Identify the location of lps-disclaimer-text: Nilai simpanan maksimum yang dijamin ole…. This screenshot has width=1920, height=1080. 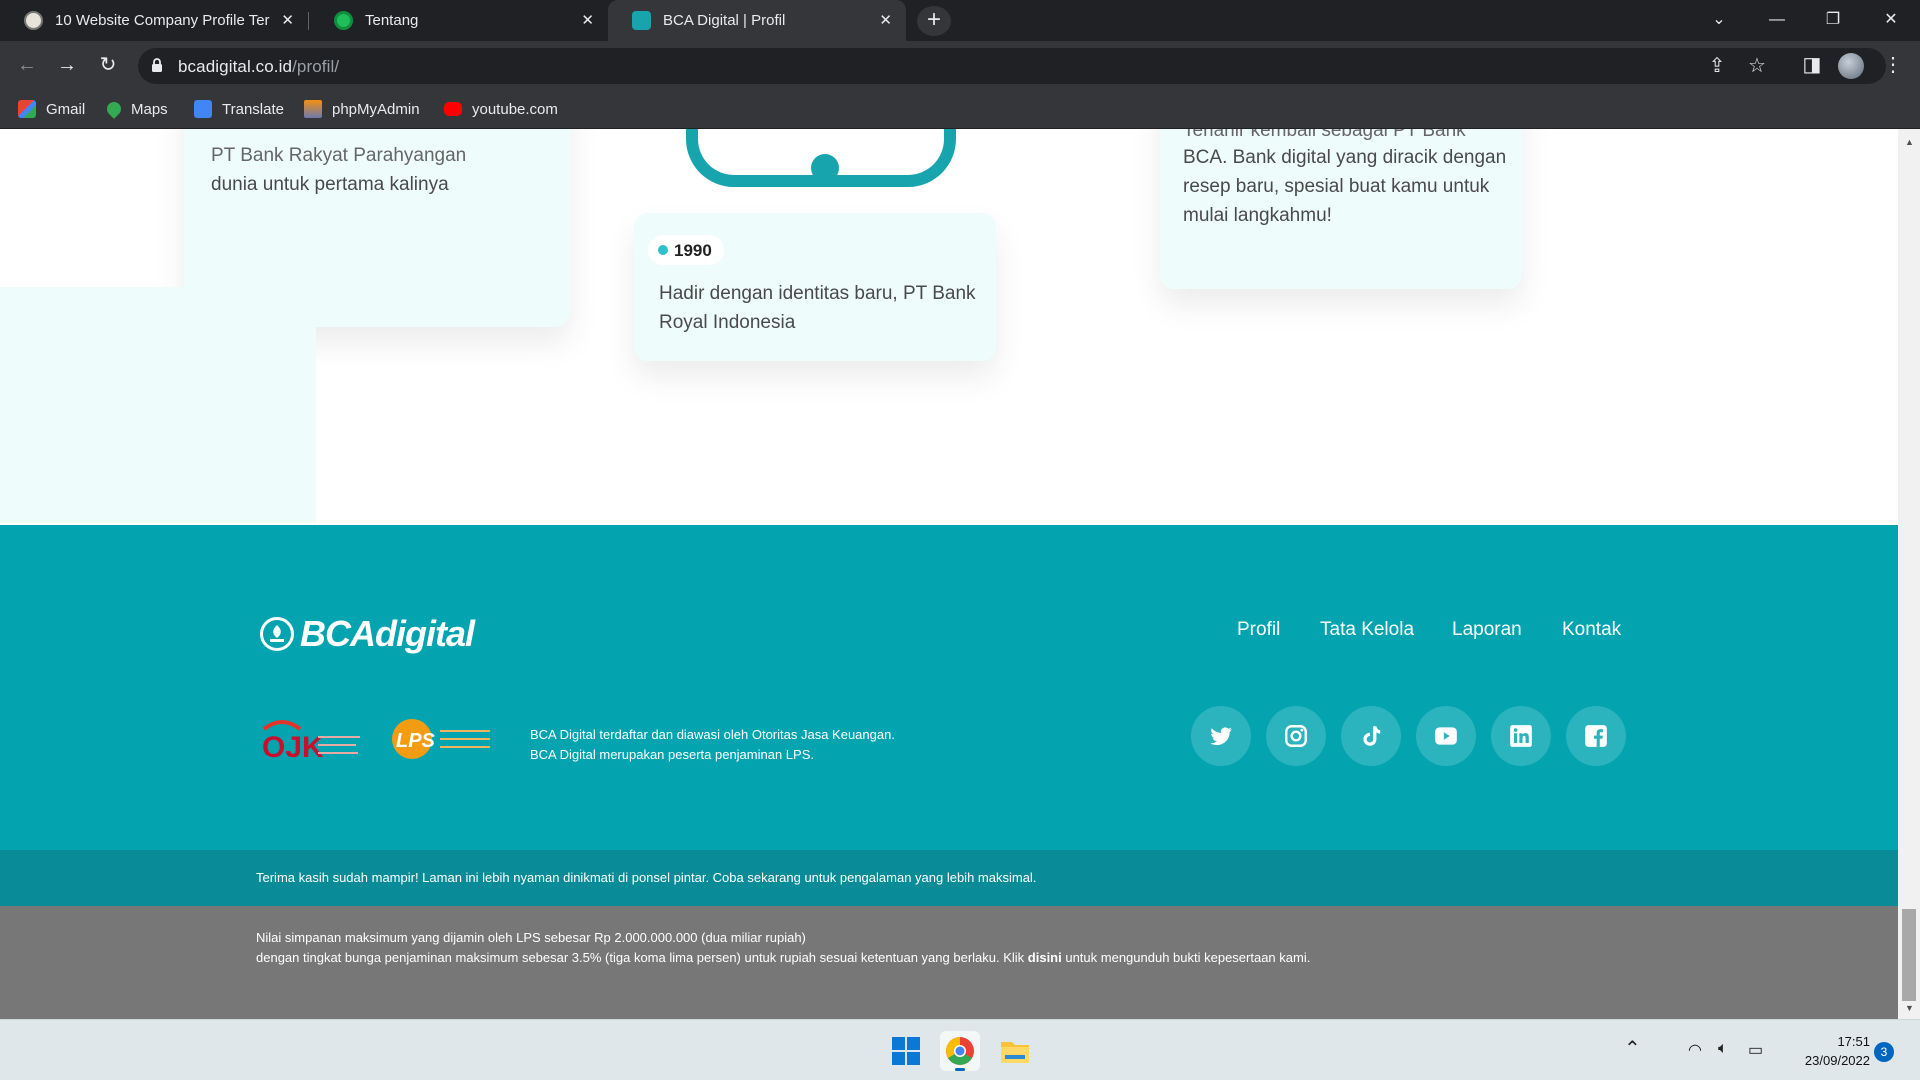
(783, 948).